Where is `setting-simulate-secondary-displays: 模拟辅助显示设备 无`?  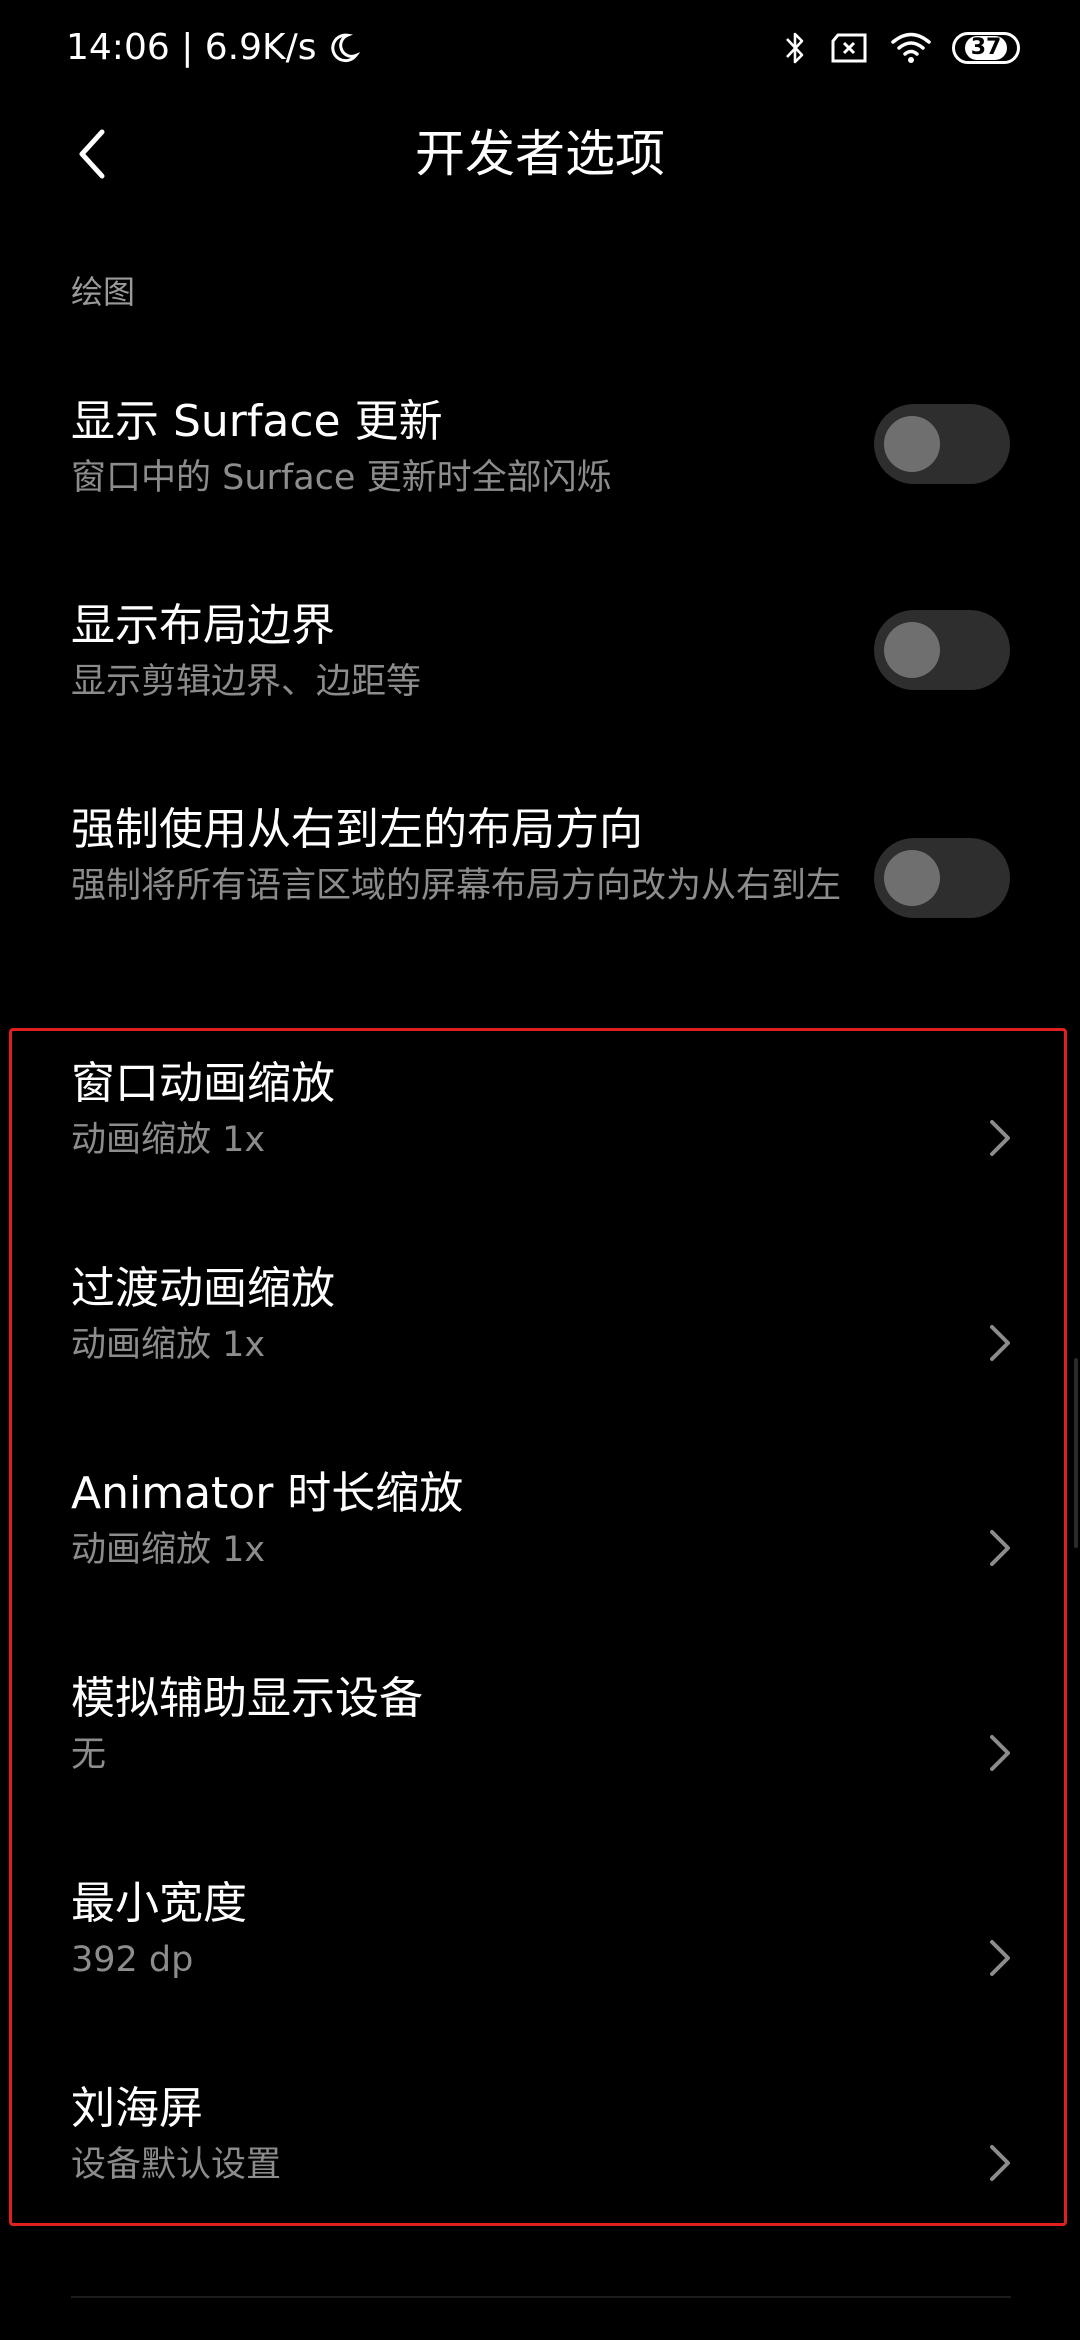
setting-simulate-secondary-displays: 模拟辅助显示设备 无 is located at coordinates (540, 1755).